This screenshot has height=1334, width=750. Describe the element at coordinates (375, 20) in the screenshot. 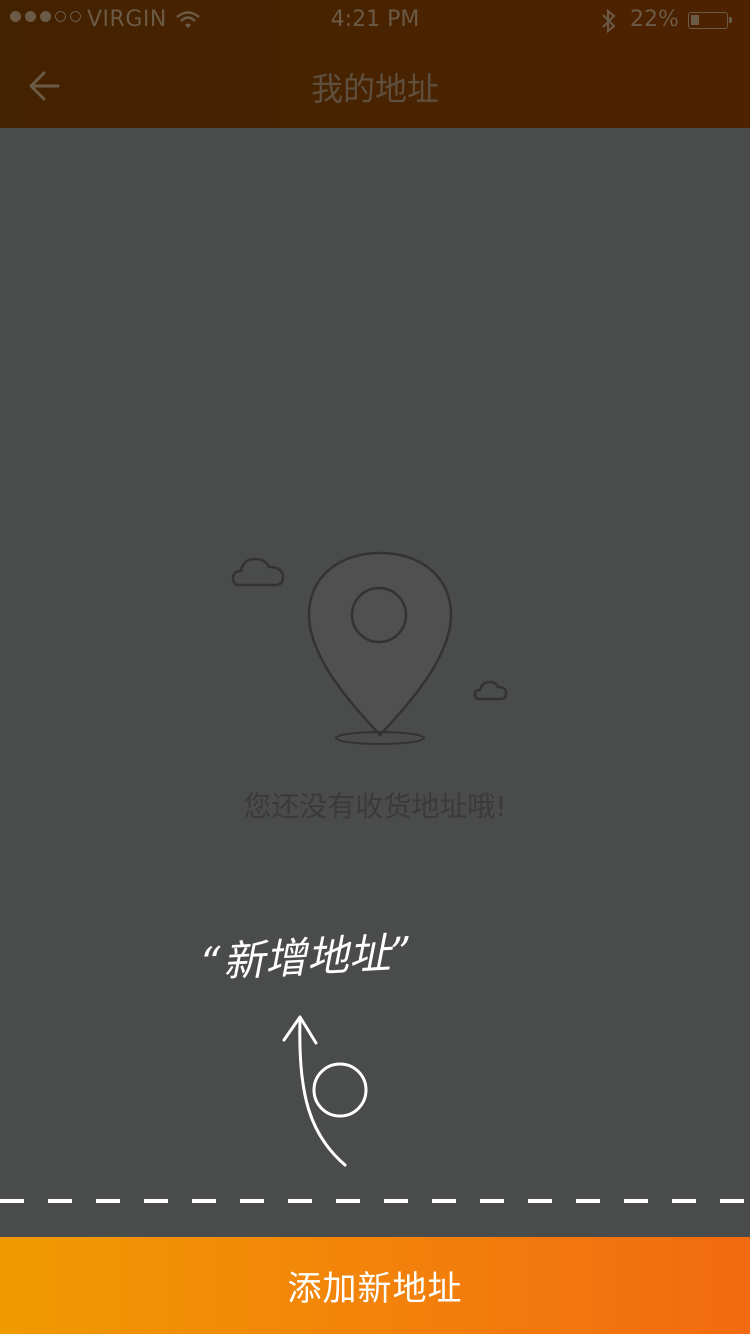

I see `status-bar: VIRGIN 4:21 PM 22%` at that location.